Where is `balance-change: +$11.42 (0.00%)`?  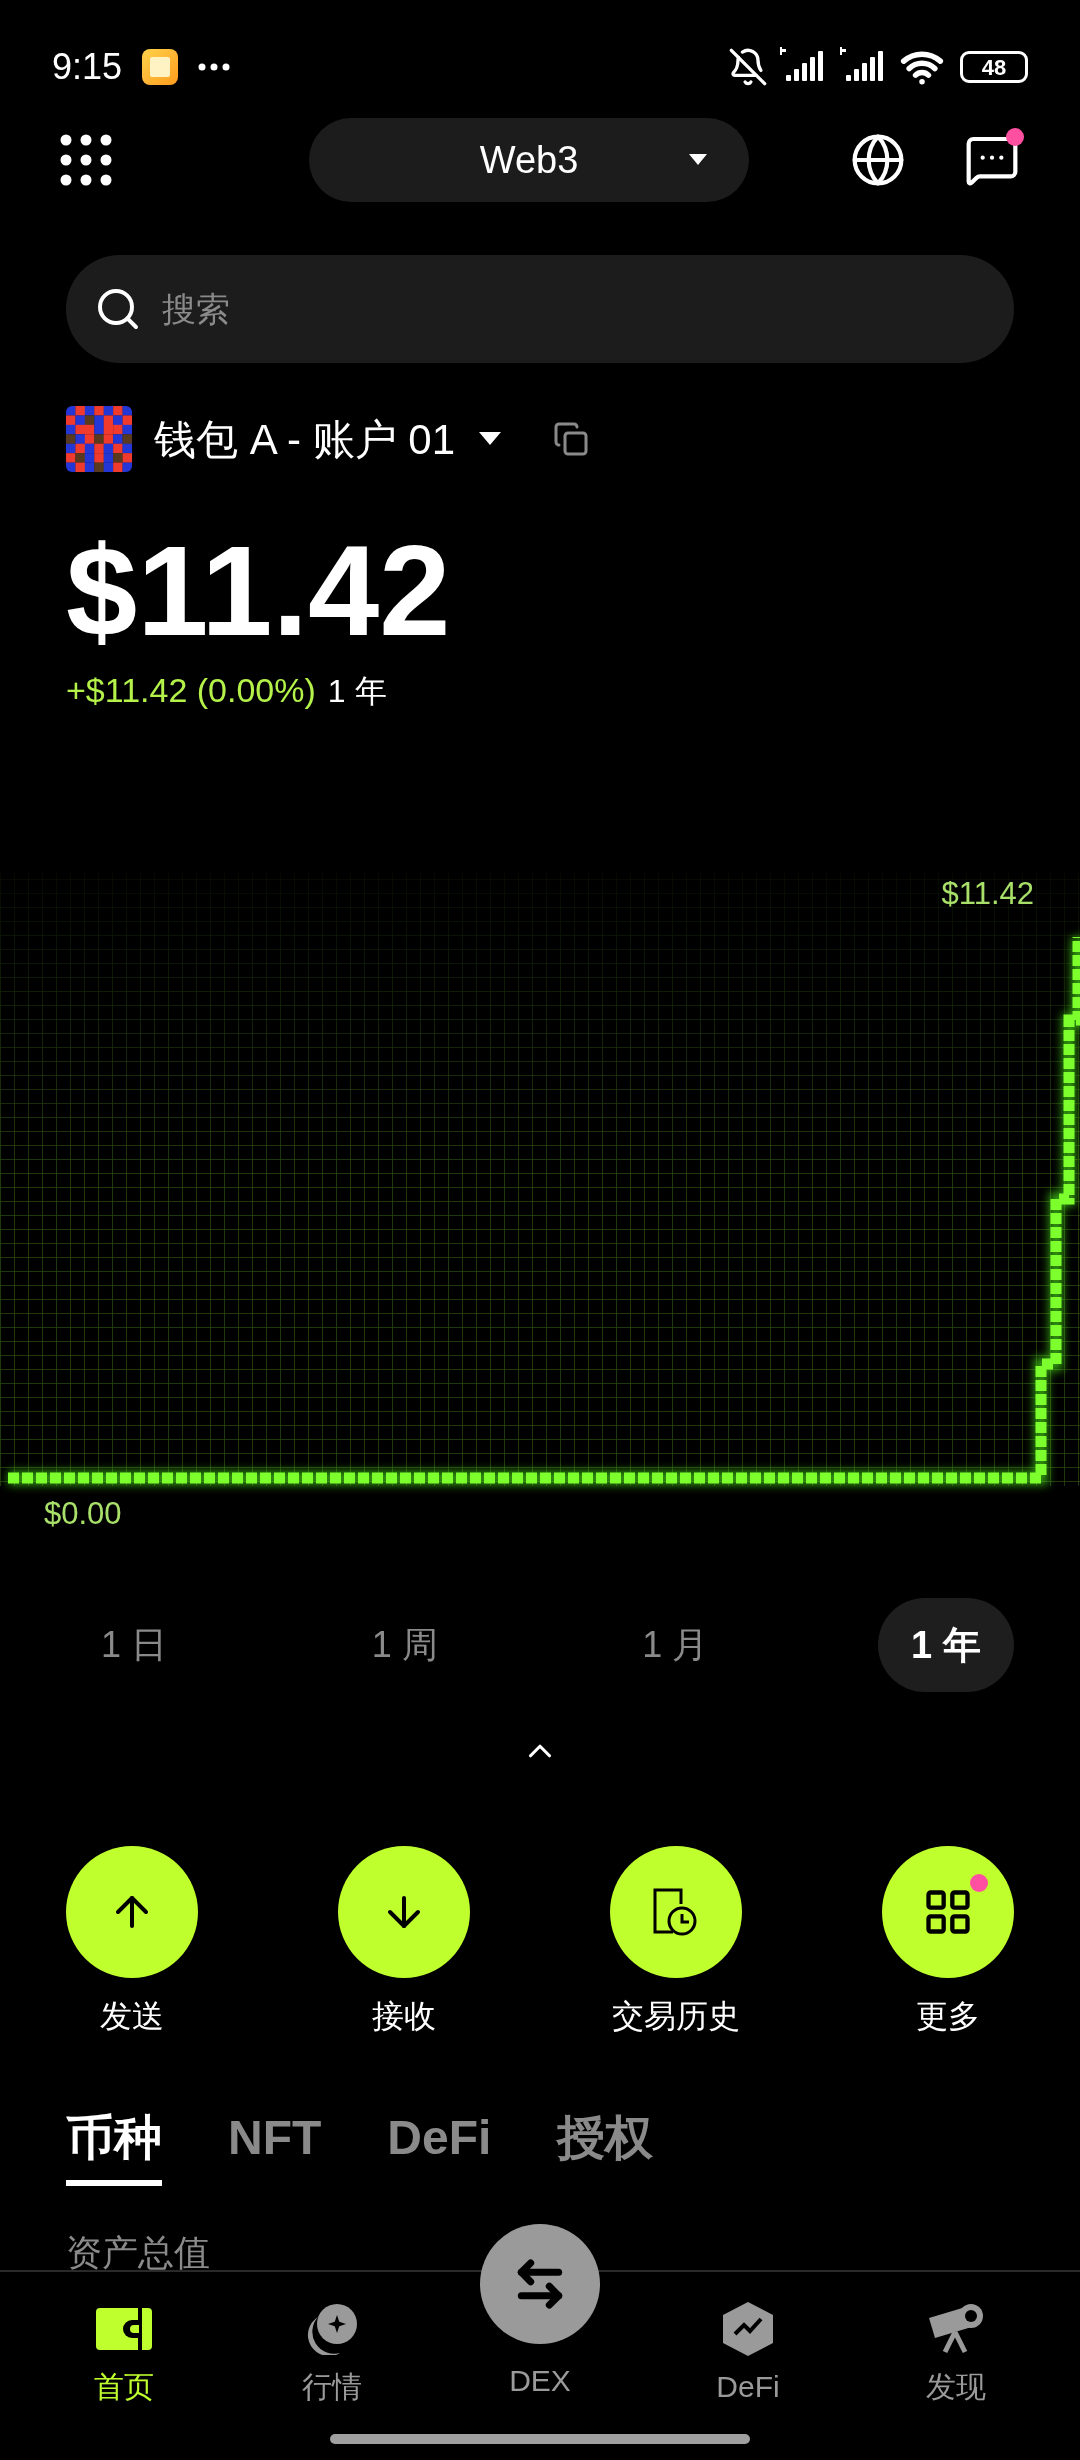 balance-change: +$11.42 (0.00%) is located at coordinates (191, 690).